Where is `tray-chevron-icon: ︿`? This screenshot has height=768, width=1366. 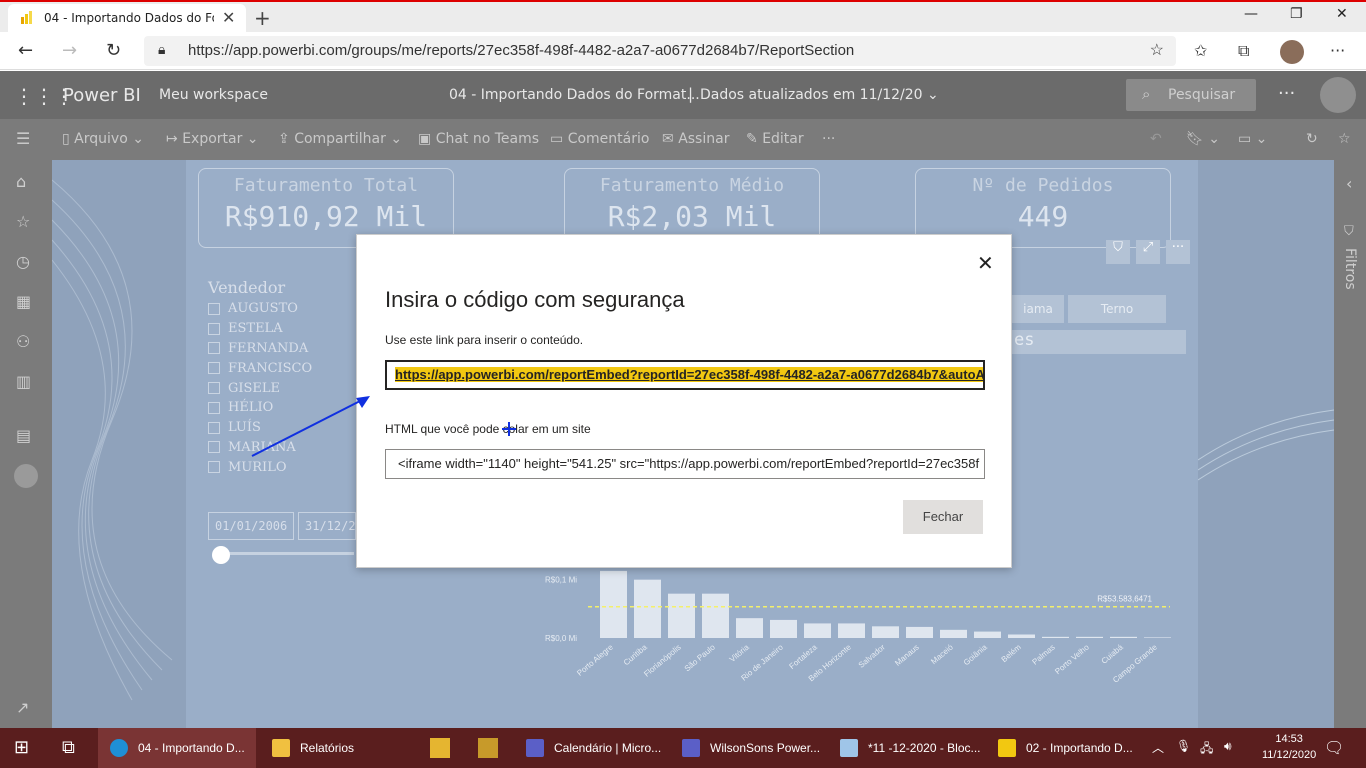
tray-chevron-icon: ︿ is located at coordinates (1158, 747).